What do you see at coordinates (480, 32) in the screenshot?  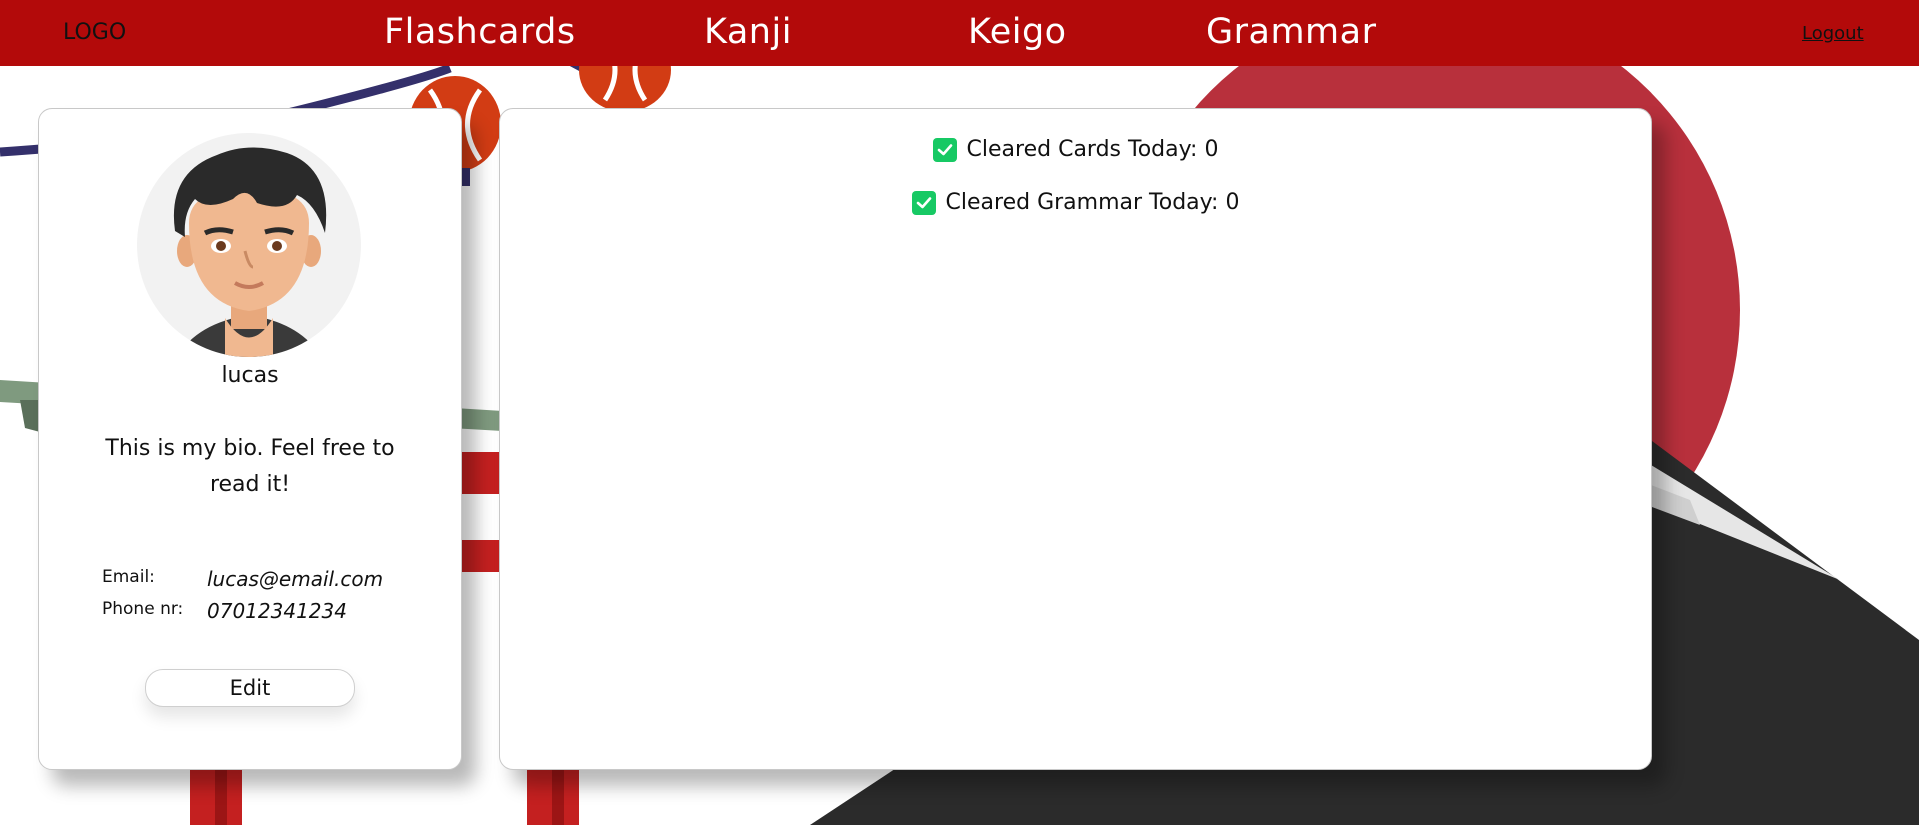 I see `nav-link-flashcards: Flashcards` at bounding box center [480, 32].